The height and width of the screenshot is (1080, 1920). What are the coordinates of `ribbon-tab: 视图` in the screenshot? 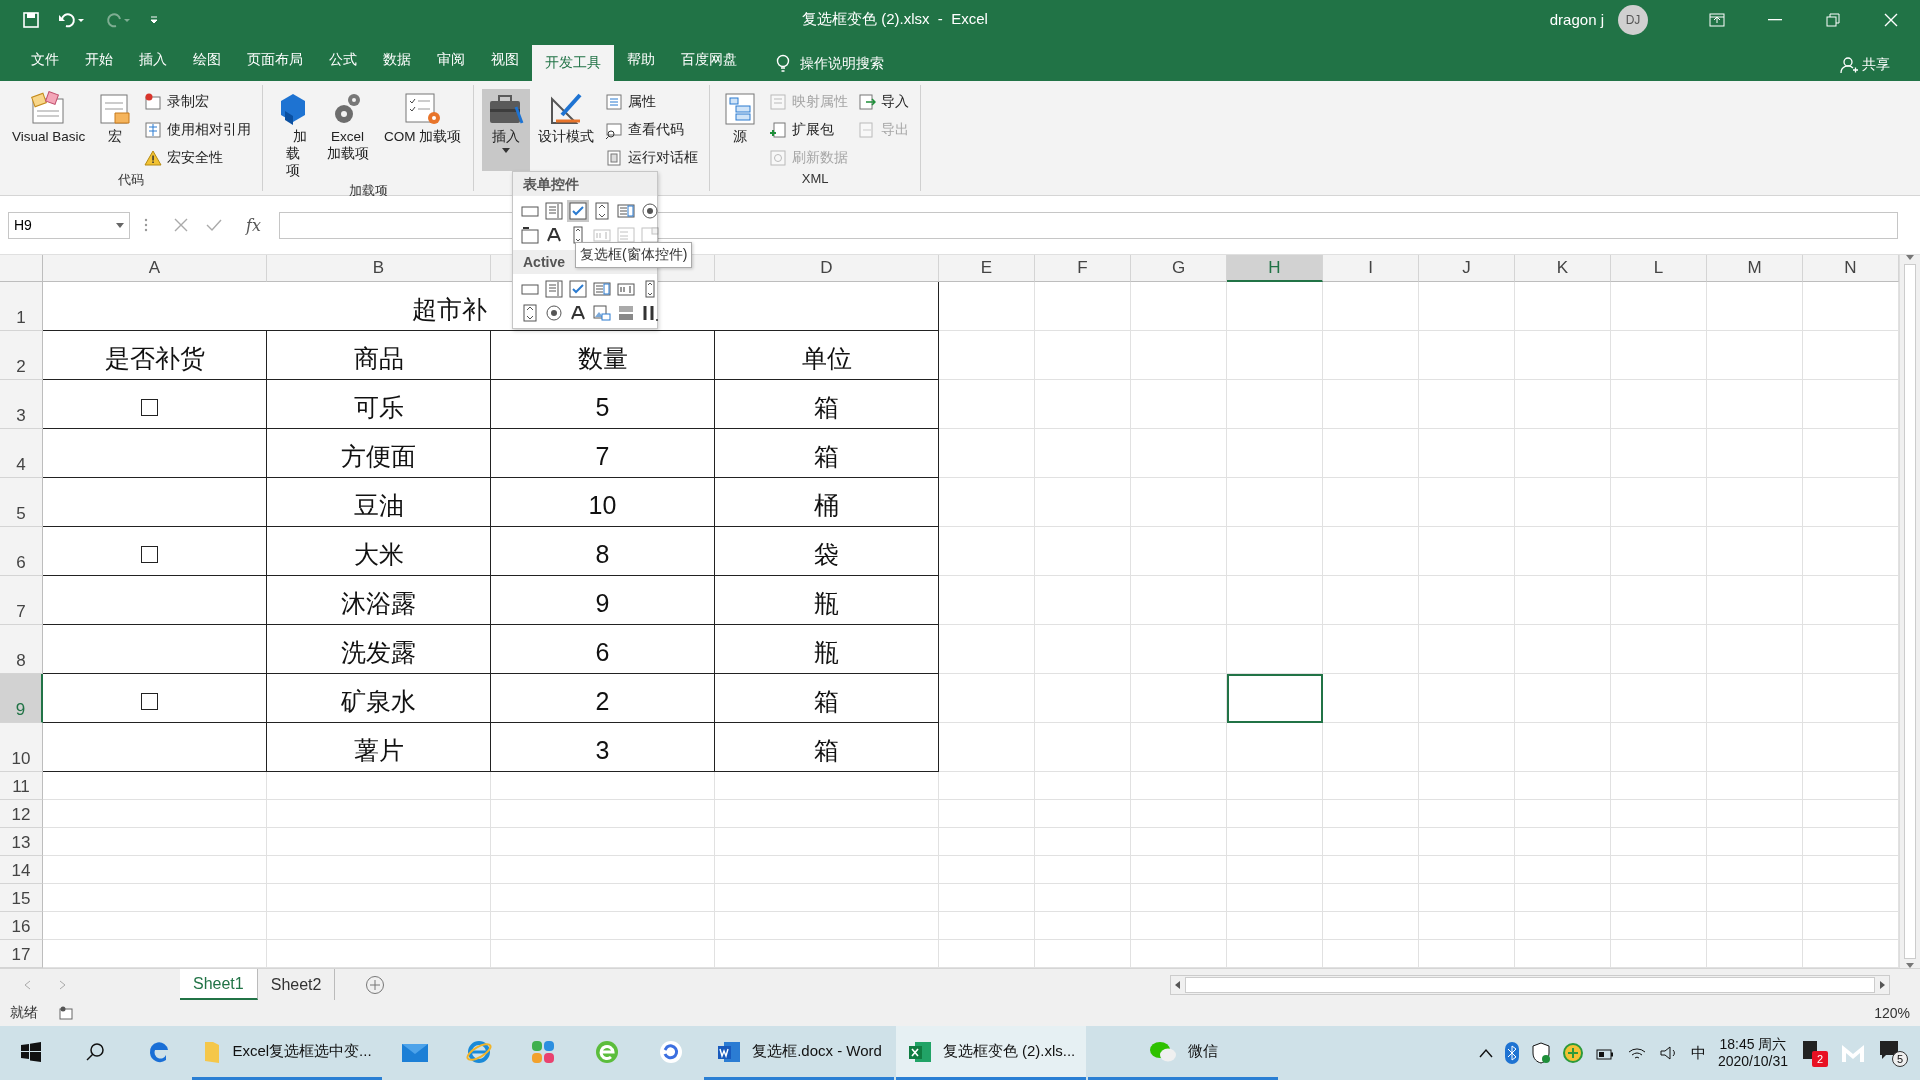 It's located at (505, 60).